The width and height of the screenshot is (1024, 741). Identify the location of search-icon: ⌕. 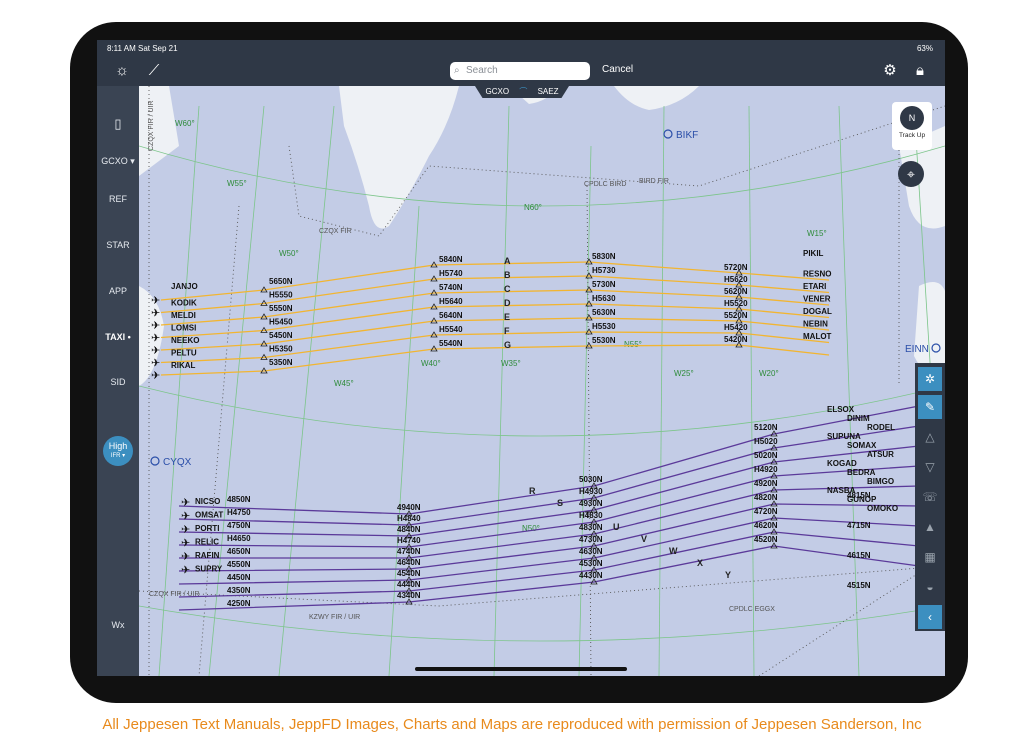
(457, 70).